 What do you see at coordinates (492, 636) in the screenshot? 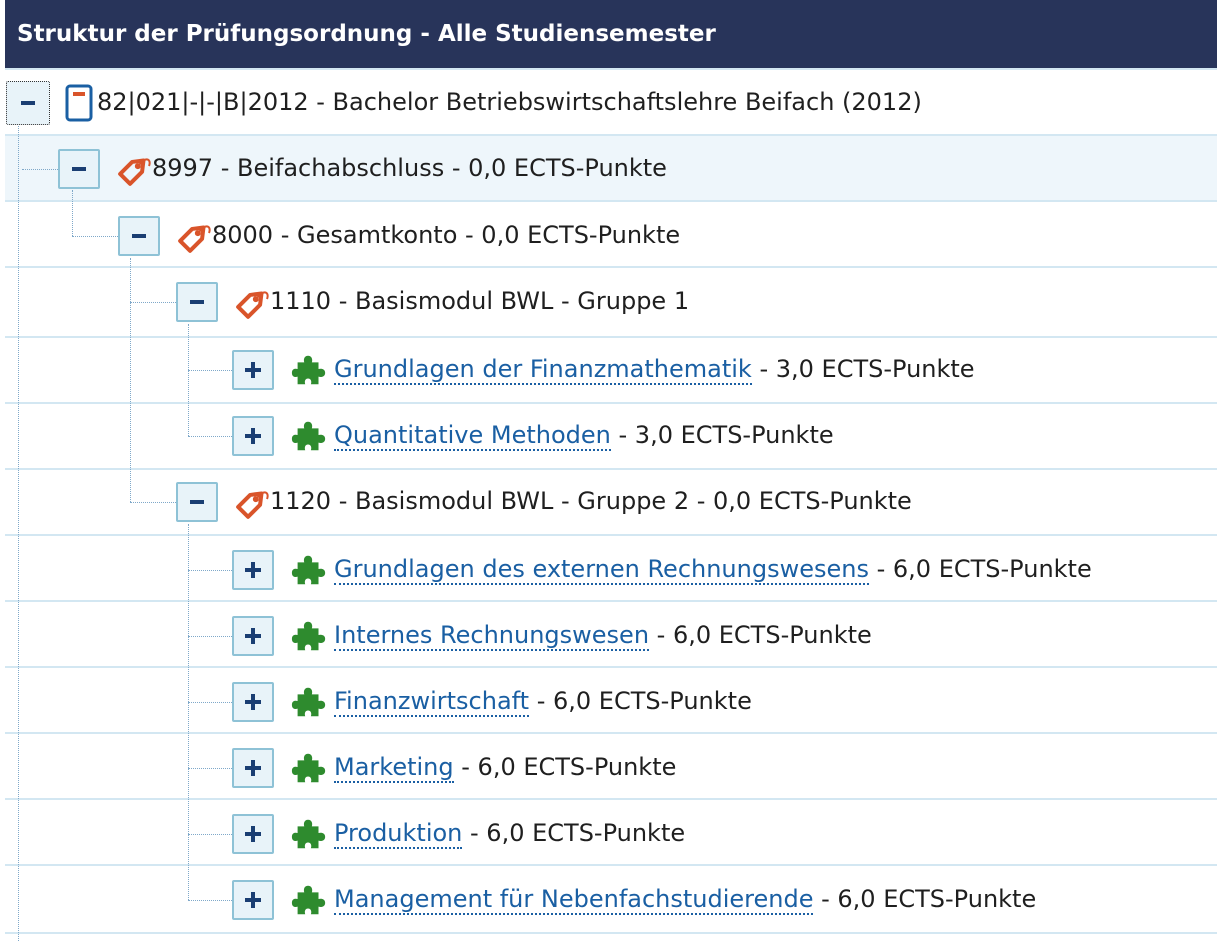
I see `module-link: Internes Rechnungswesen` at bounding box center [492, 636].